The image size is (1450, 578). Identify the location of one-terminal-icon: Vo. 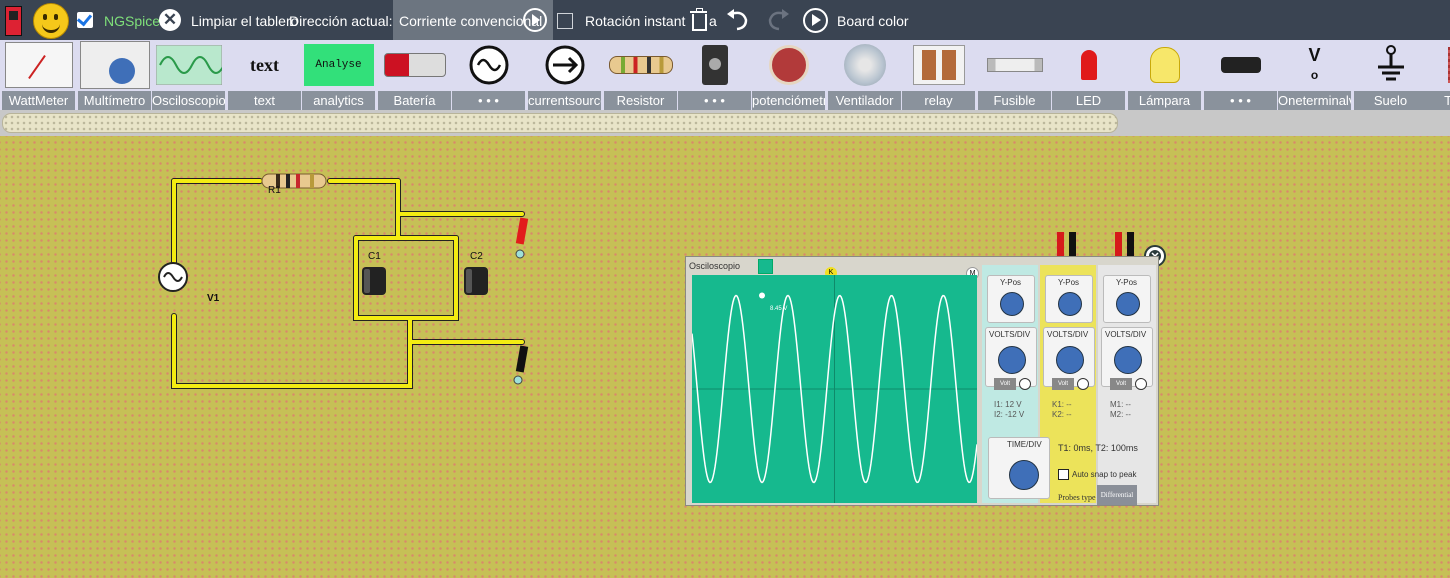
(1314, 63).